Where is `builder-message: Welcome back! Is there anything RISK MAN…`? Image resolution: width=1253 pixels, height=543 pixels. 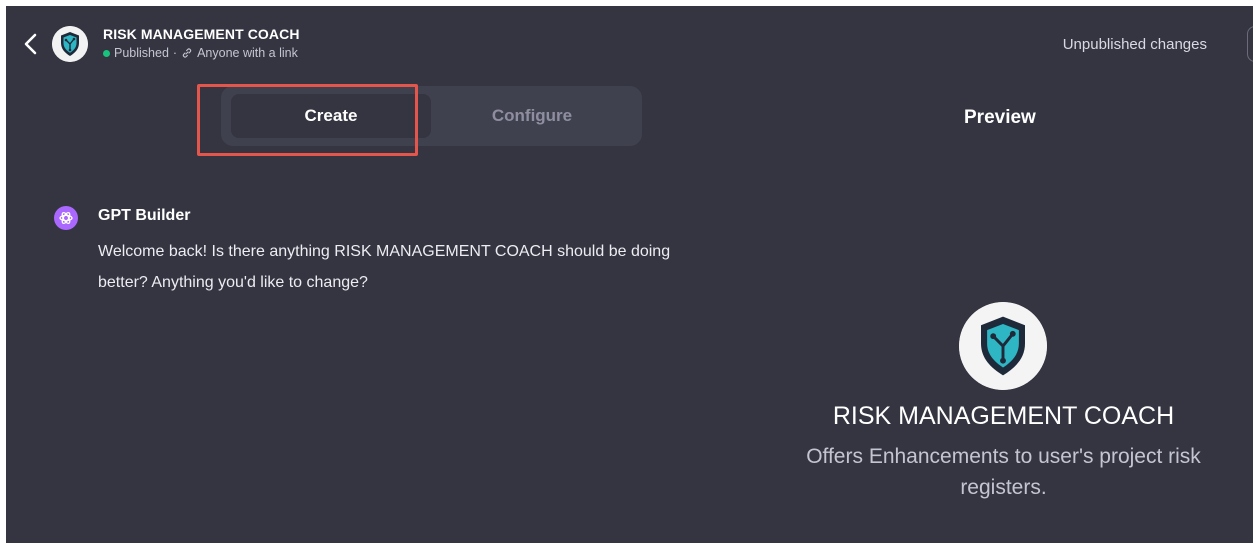 builder-message: Welcome back! Is there anything RISK MAN… is located at coordinates (384, 267).